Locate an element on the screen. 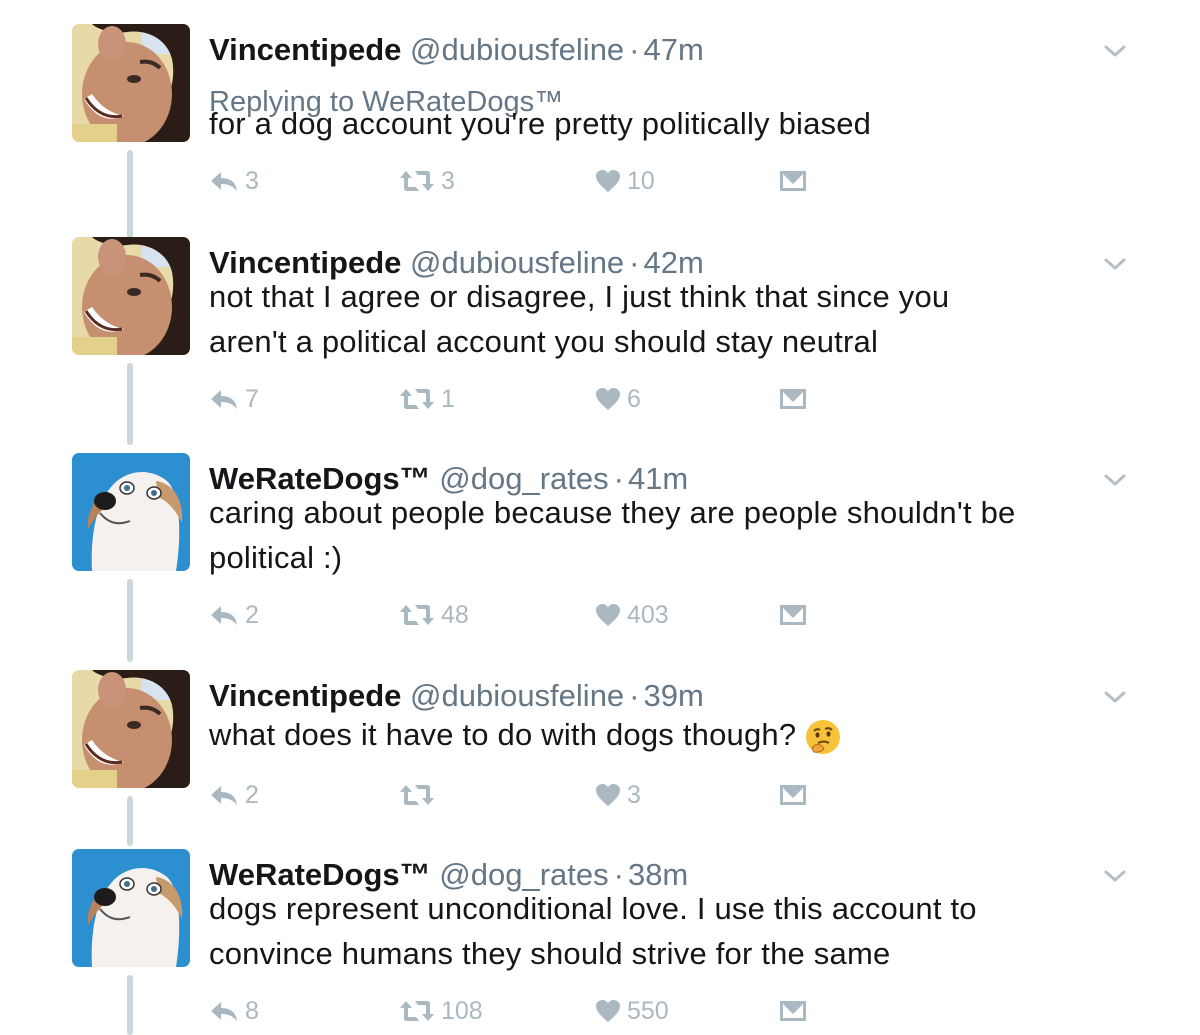  tweet-actions: 7 1 6 is located at coordinates (519, 399).